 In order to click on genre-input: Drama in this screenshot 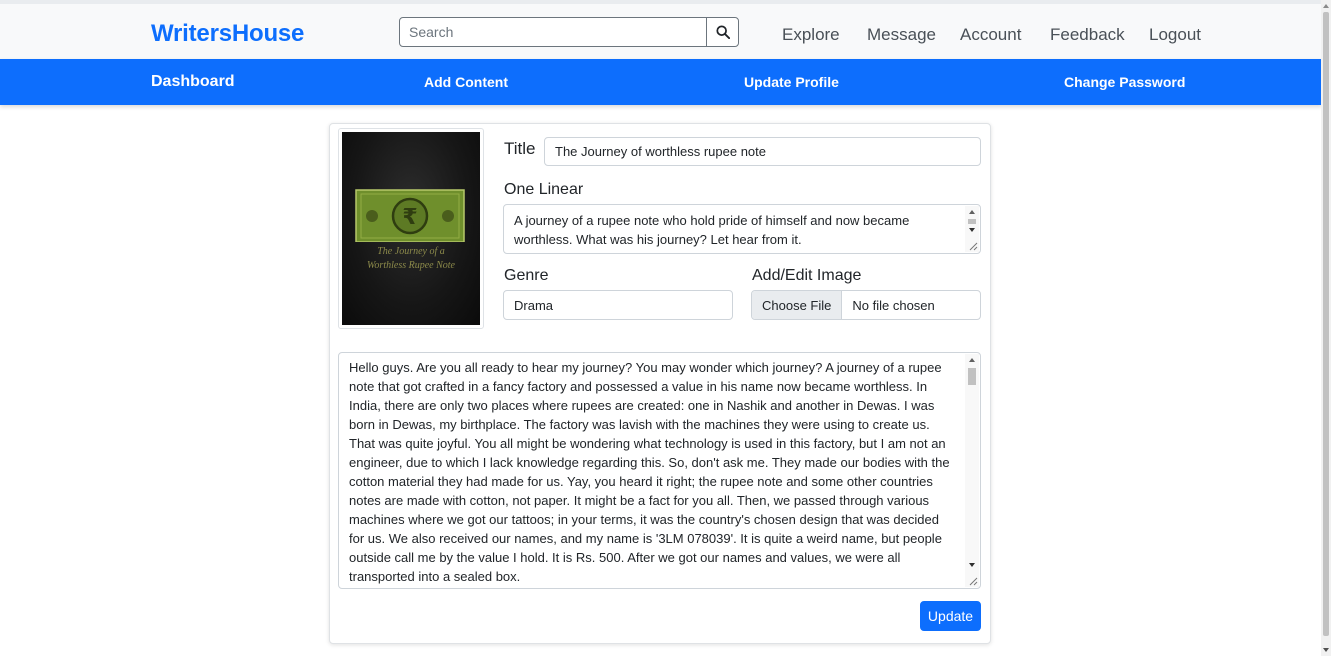, I will do `click(618, 305)`.